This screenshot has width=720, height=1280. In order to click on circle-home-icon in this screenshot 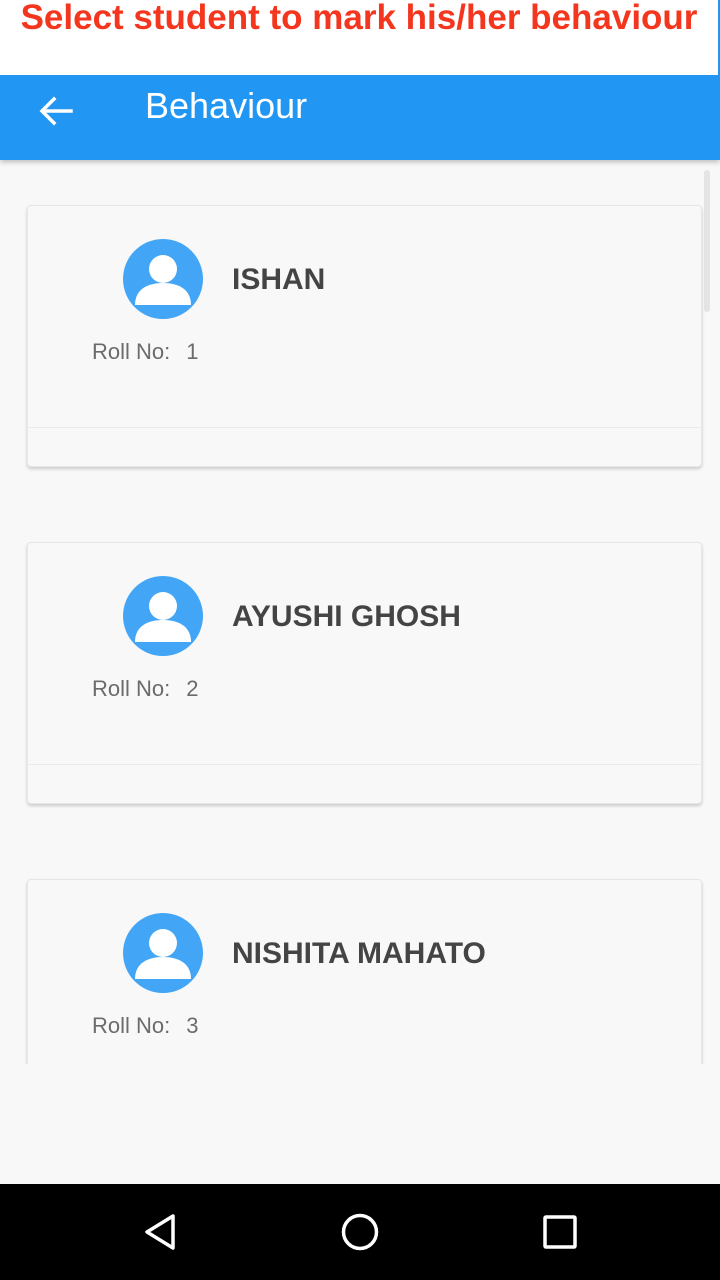, I will do `click(360, 1232)`.